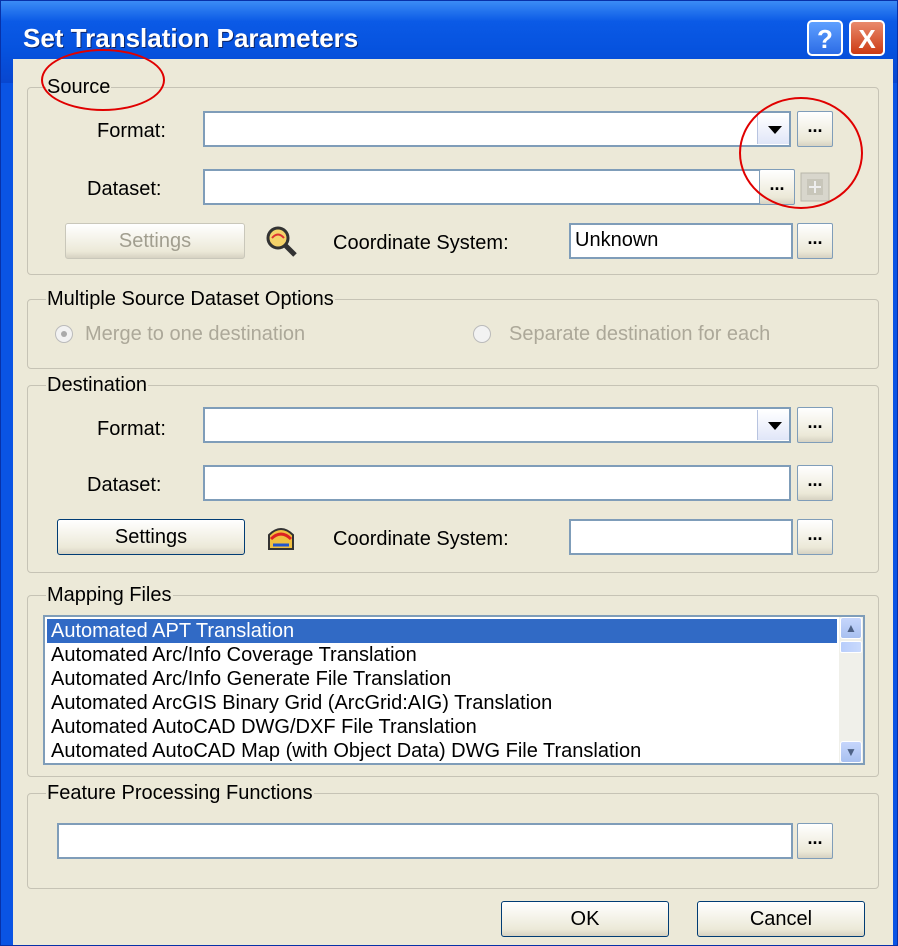 Image resolution: width=898 pixels, height=946 pixels. I want to click on destination-coordinate-input, so click(681, 537).